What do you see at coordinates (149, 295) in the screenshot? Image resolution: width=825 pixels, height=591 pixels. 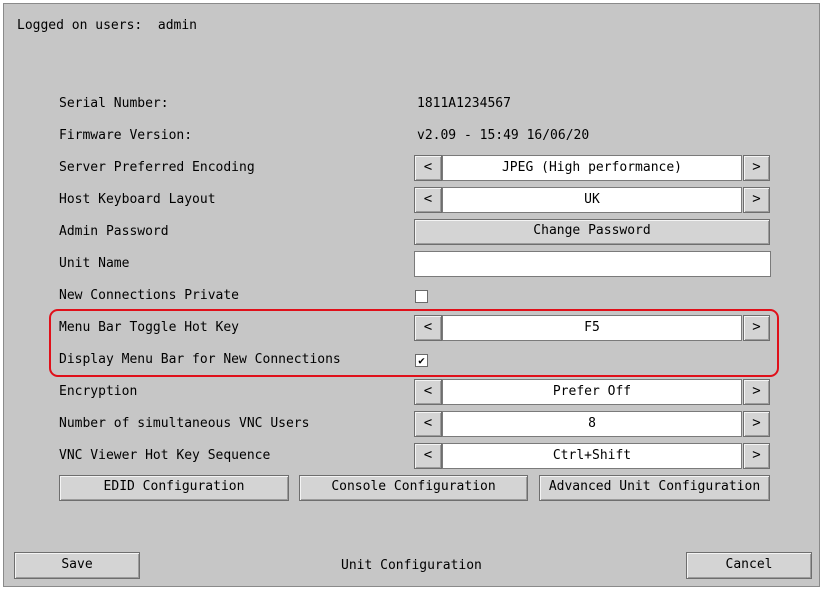 I see `new-connections-private-label: New Connections Private` at bounding box center [149, 295].